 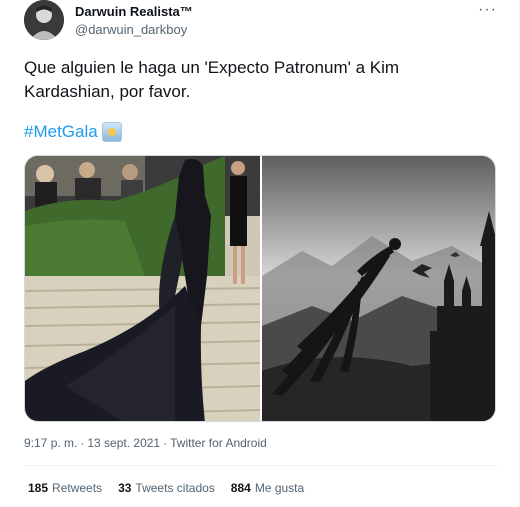 What do you see at coordinates (260, 465) in the screenshot?
I see `divider` at bounding box center [260, 465].